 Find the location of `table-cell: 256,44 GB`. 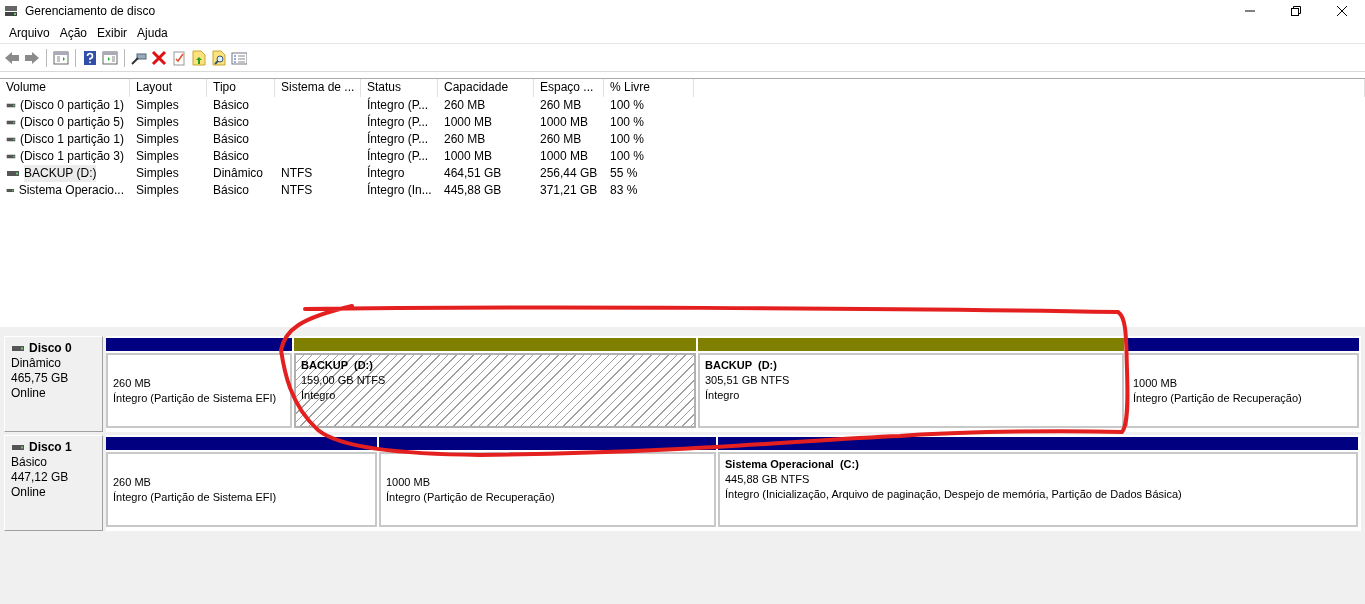

table-cell: 256,44 GB is located at coordinates (569, 173).